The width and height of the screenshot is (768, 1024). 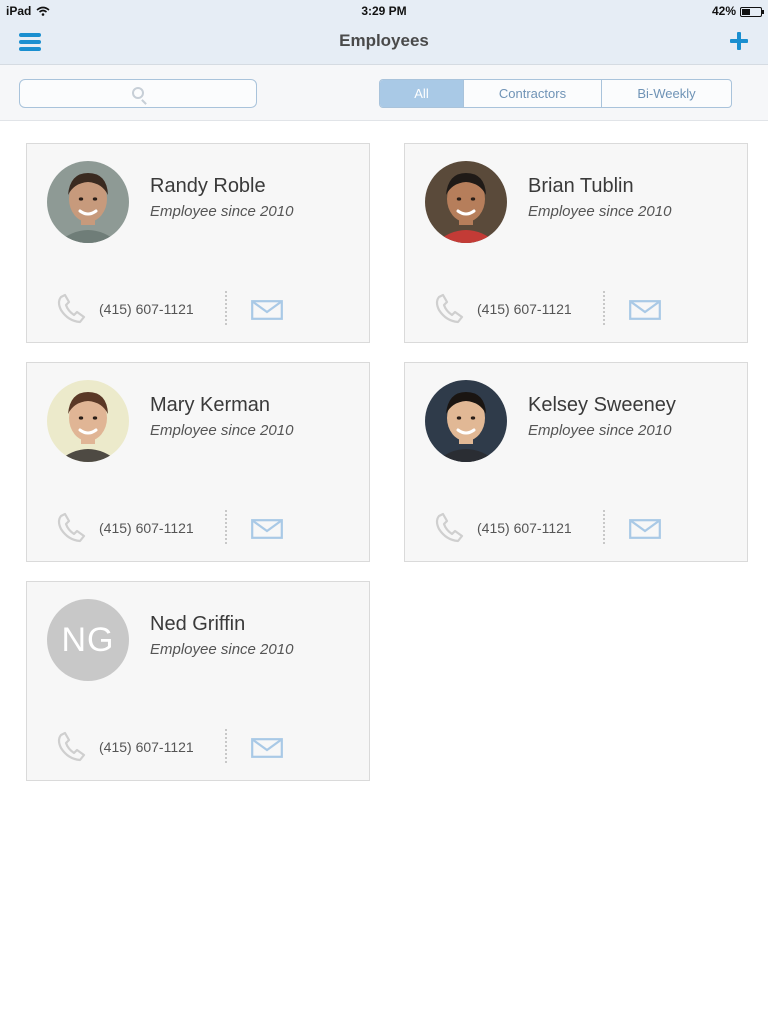 I want to click on filter-segmented-control: All Contractors Bi-Weekly, so click(x=555, y=93).